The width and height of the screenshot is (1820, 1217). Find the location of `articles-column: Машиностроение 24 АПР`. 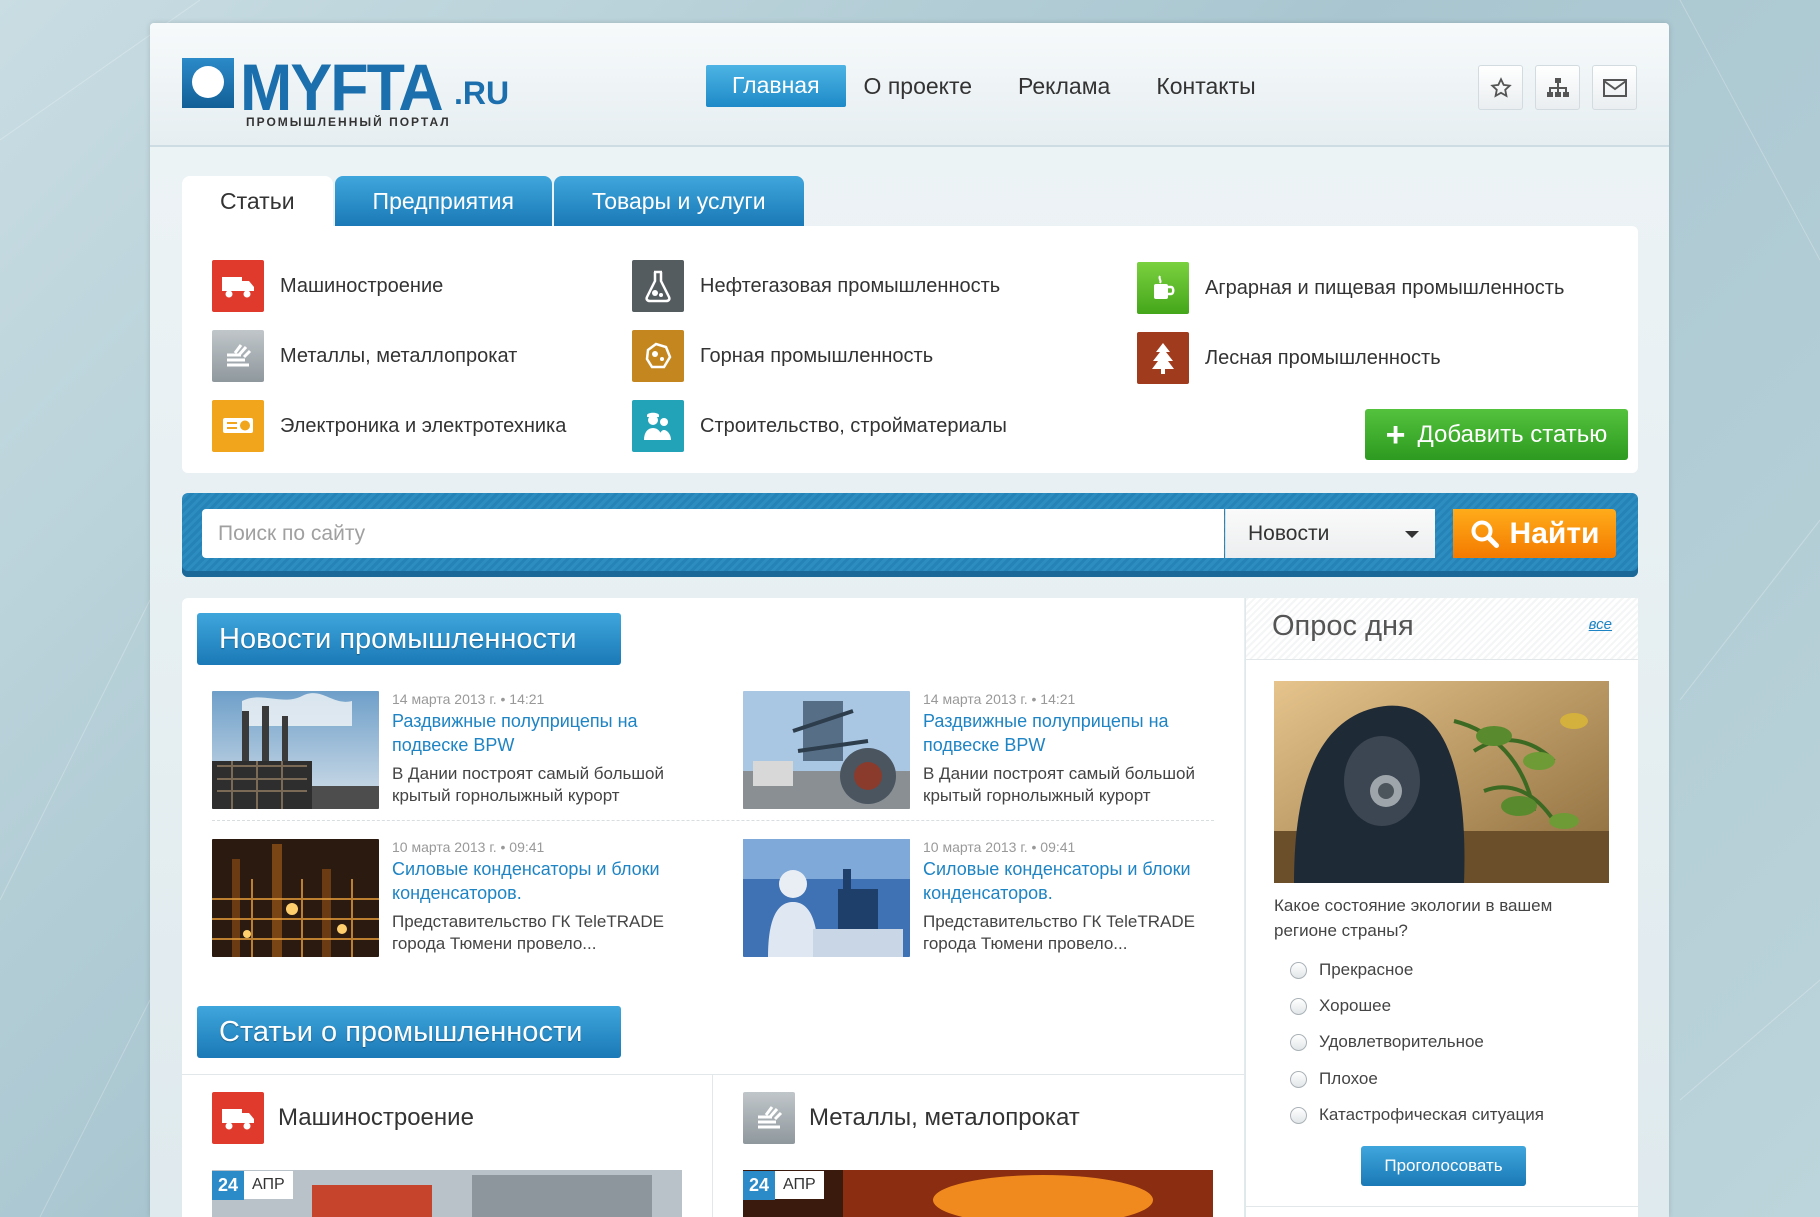

articles-column: Машиностроение 24 АПР is located at coordinates (447, 1145).